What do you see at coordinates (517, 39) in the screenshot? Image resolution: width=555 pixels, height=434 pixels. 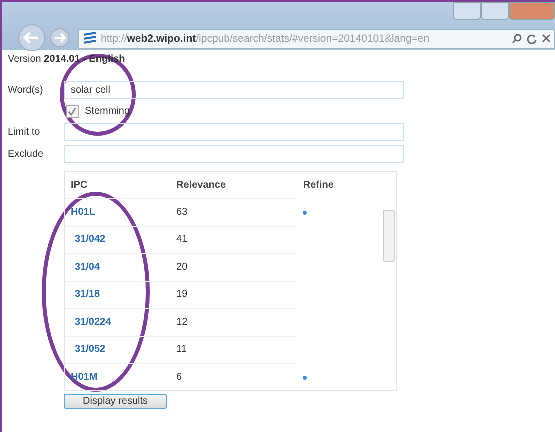 I see `search-icon` at bounding box center [517, 39].